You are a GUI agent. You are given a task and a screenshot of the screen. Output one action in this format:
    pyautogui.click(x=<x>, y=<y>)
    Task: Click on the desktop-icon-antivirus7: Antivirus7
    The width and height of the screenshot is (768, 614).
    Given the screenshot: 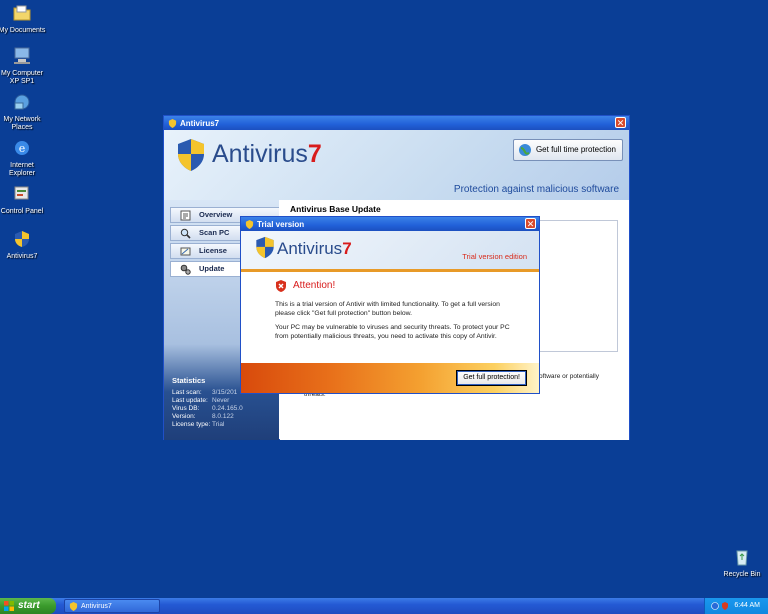 What is the action you would take?
    pyautogui.click(x=26, y=245)
    